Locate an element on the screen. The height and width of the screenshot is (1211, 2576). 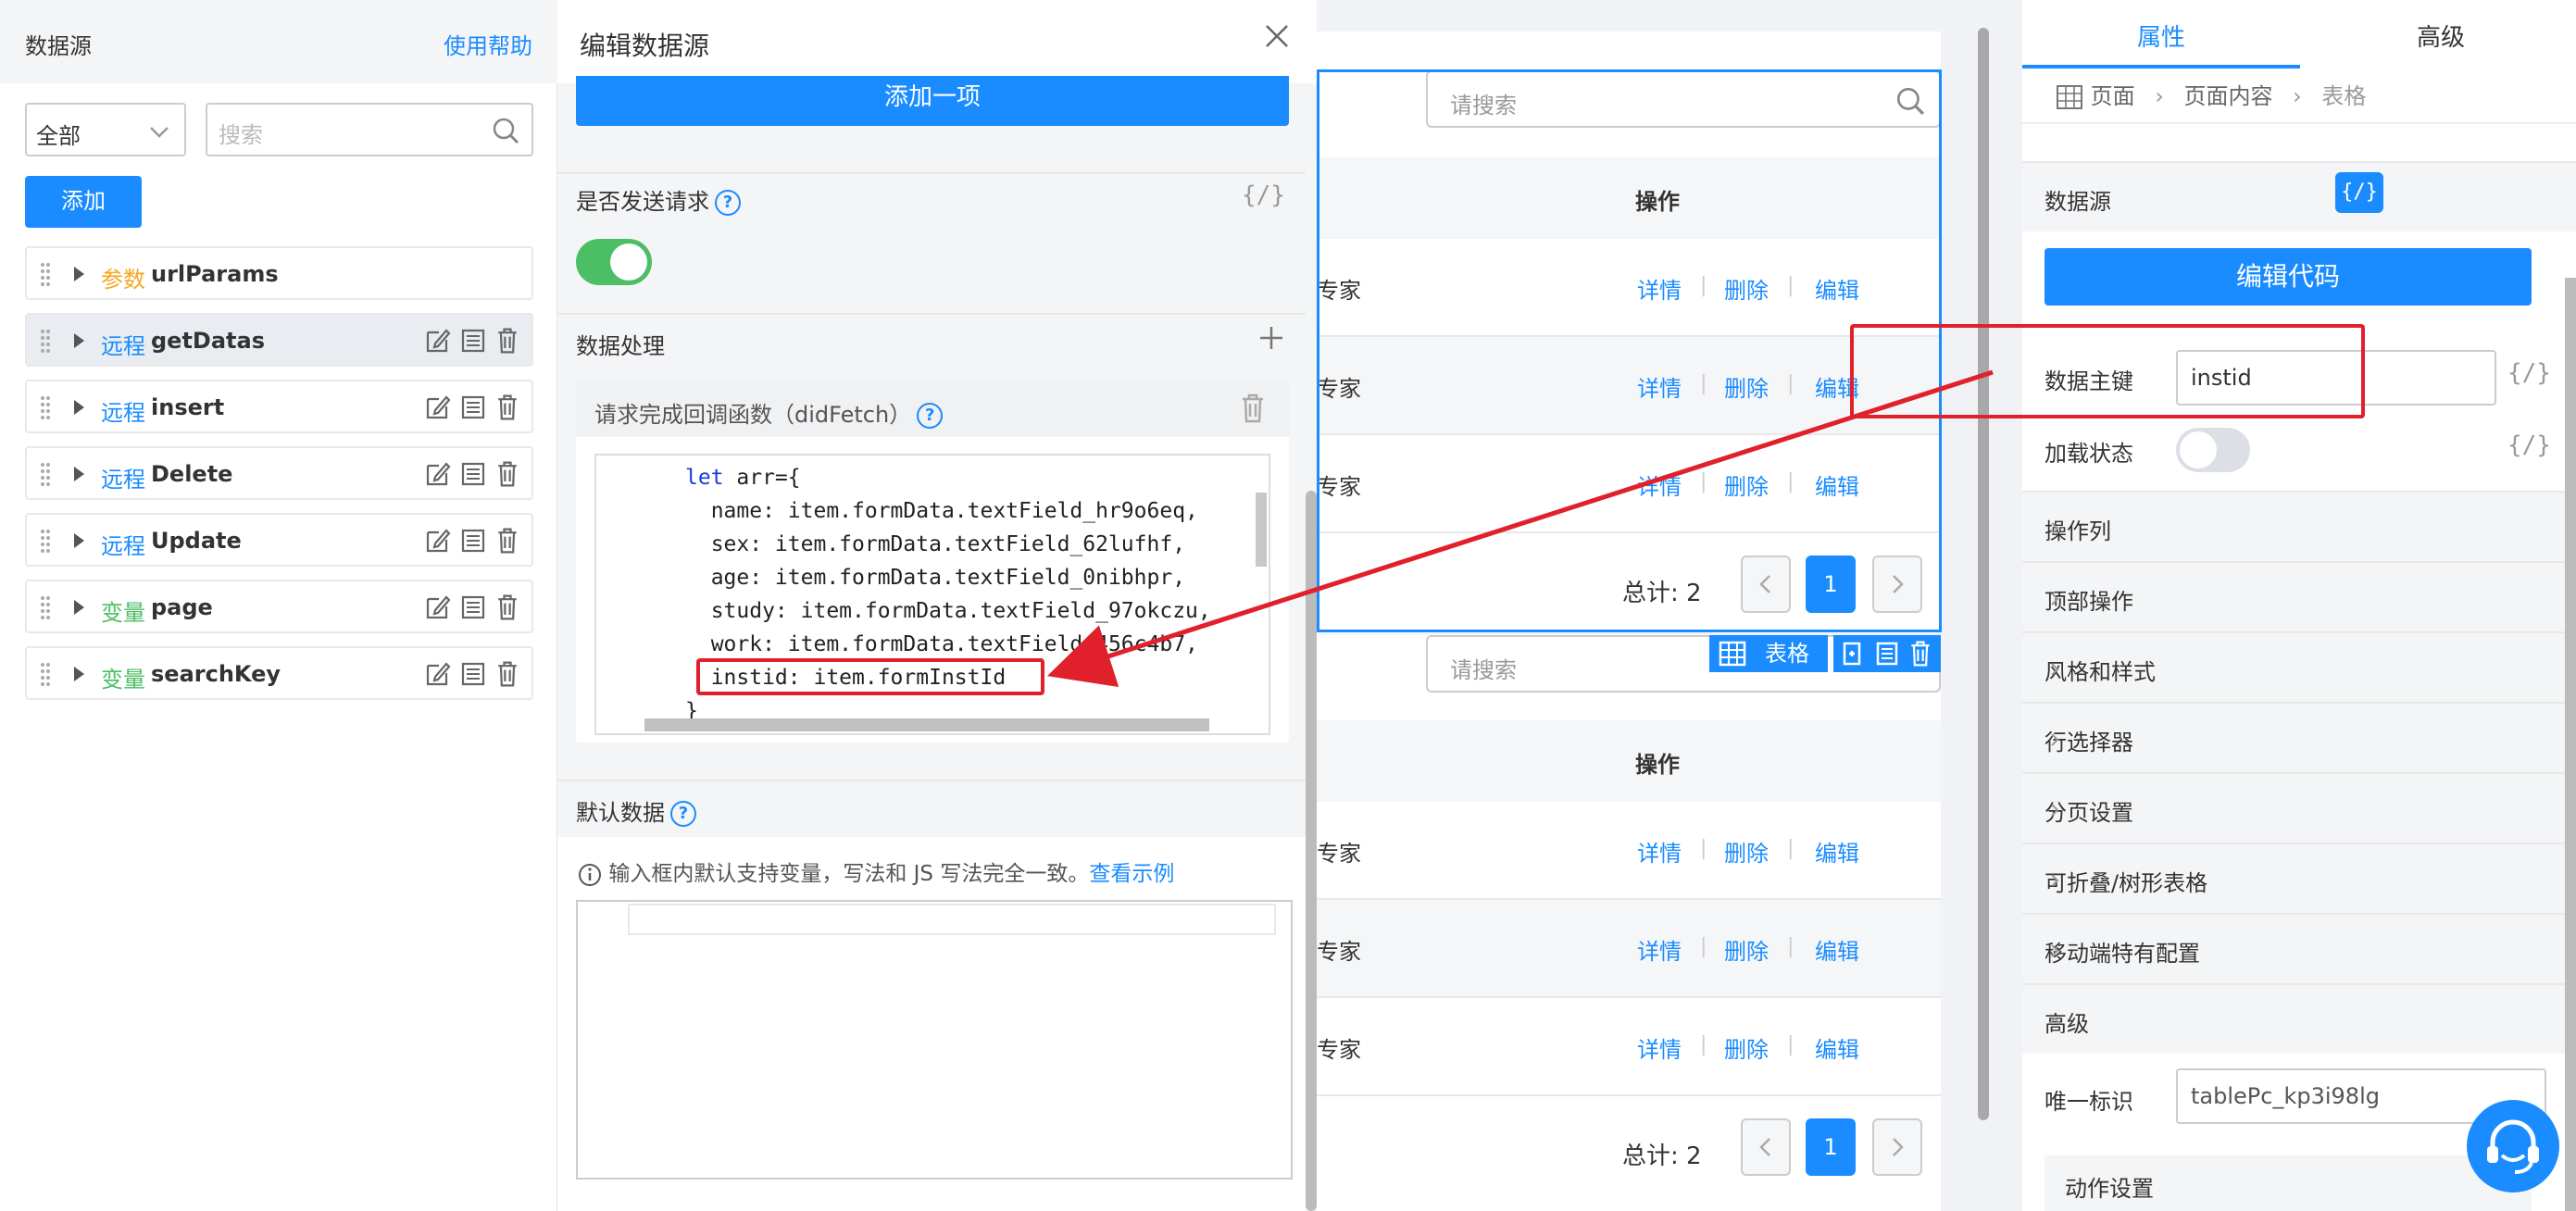
search-icon is located at coordinates (506, 130).